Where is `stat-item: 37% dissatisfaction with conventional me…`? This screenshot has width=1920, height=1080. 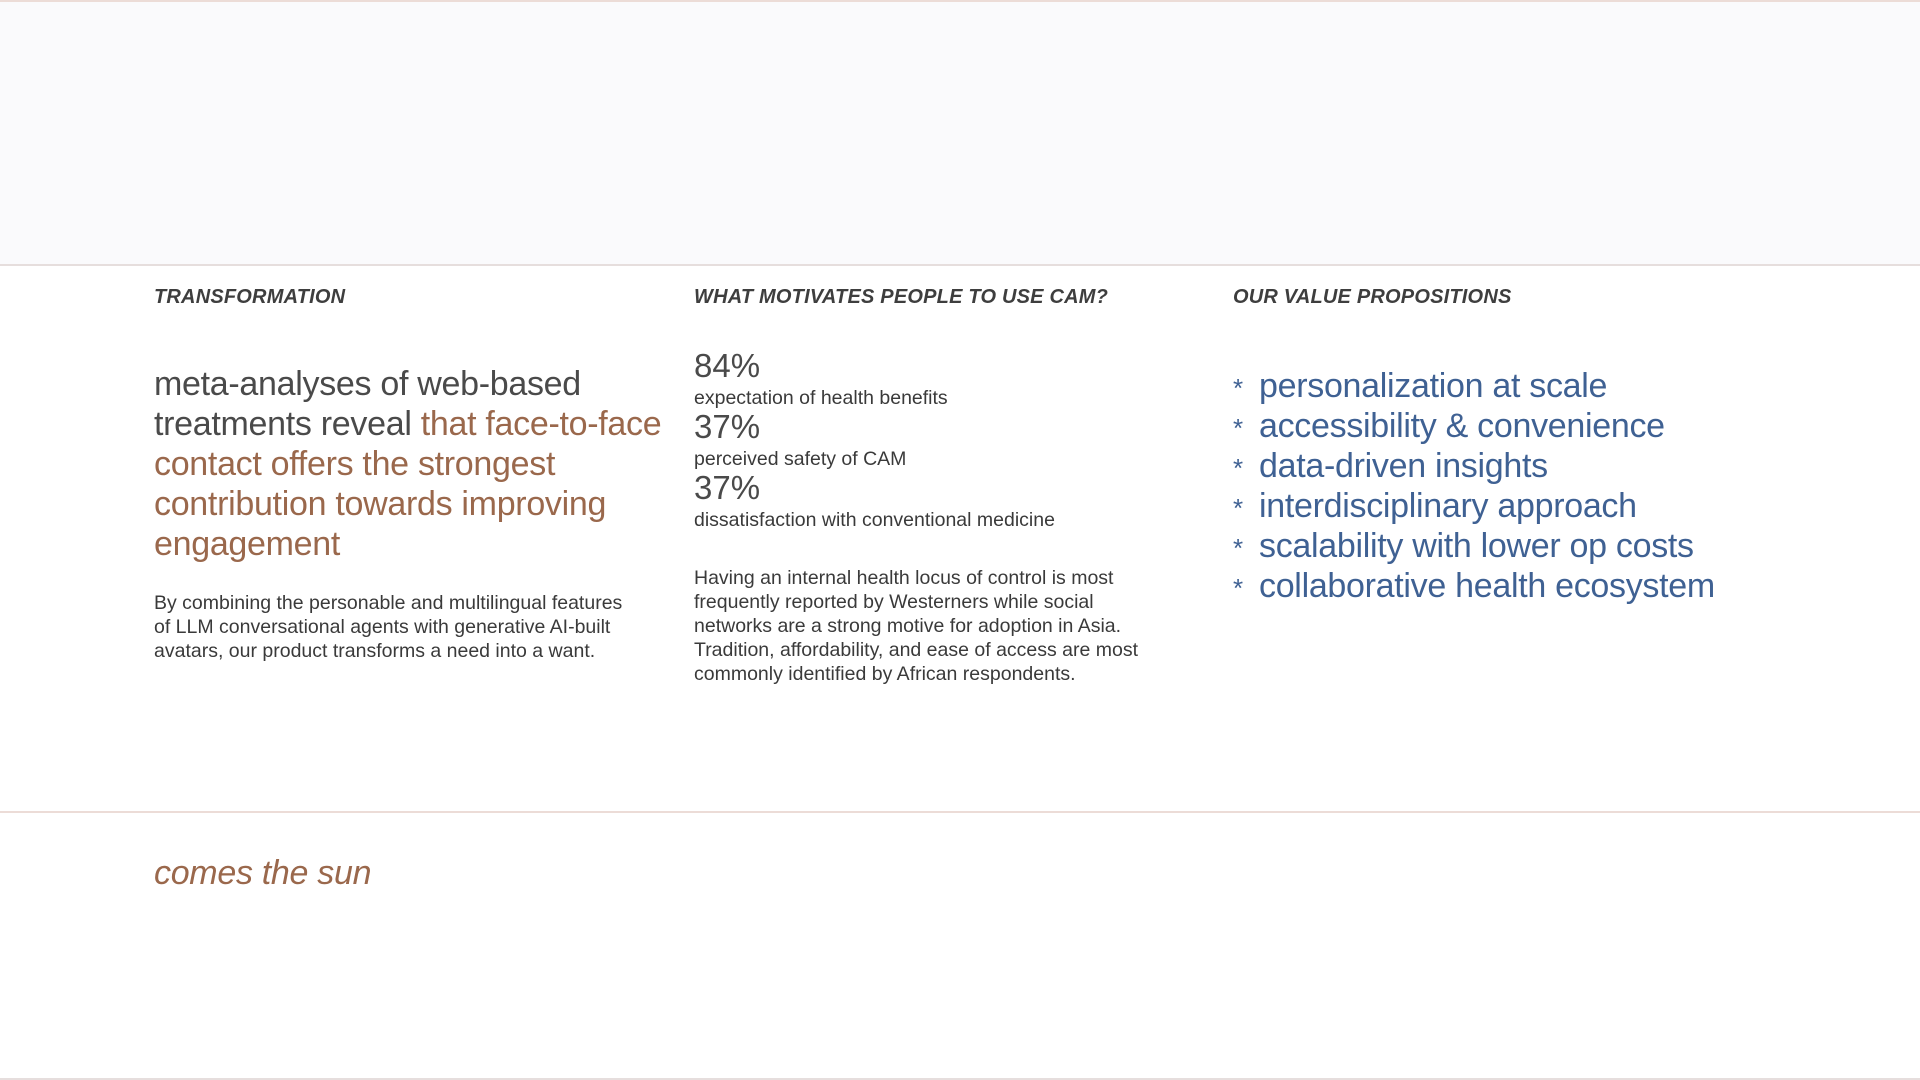
stat-item: 37% dissatisfaction with conventional me… is located at coordinates (949, 503).